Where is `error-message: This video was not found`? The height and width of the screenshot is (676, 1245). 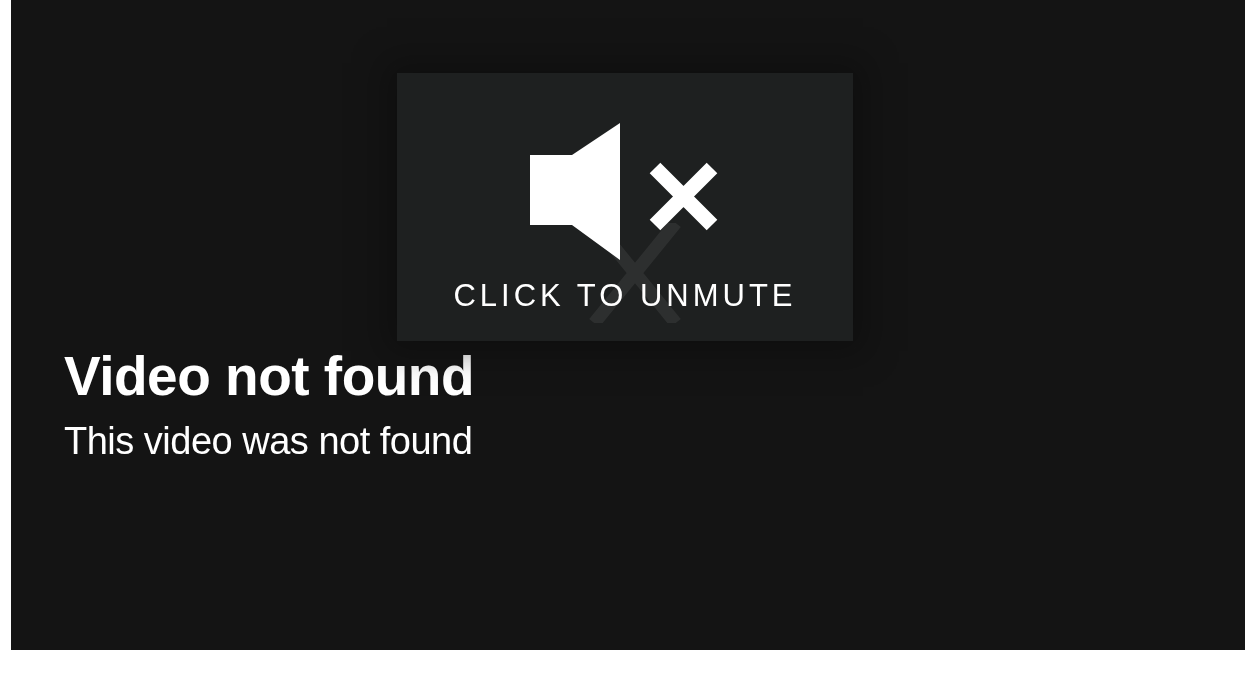 error-message: This video was not found is located at coordinates (268, 441).